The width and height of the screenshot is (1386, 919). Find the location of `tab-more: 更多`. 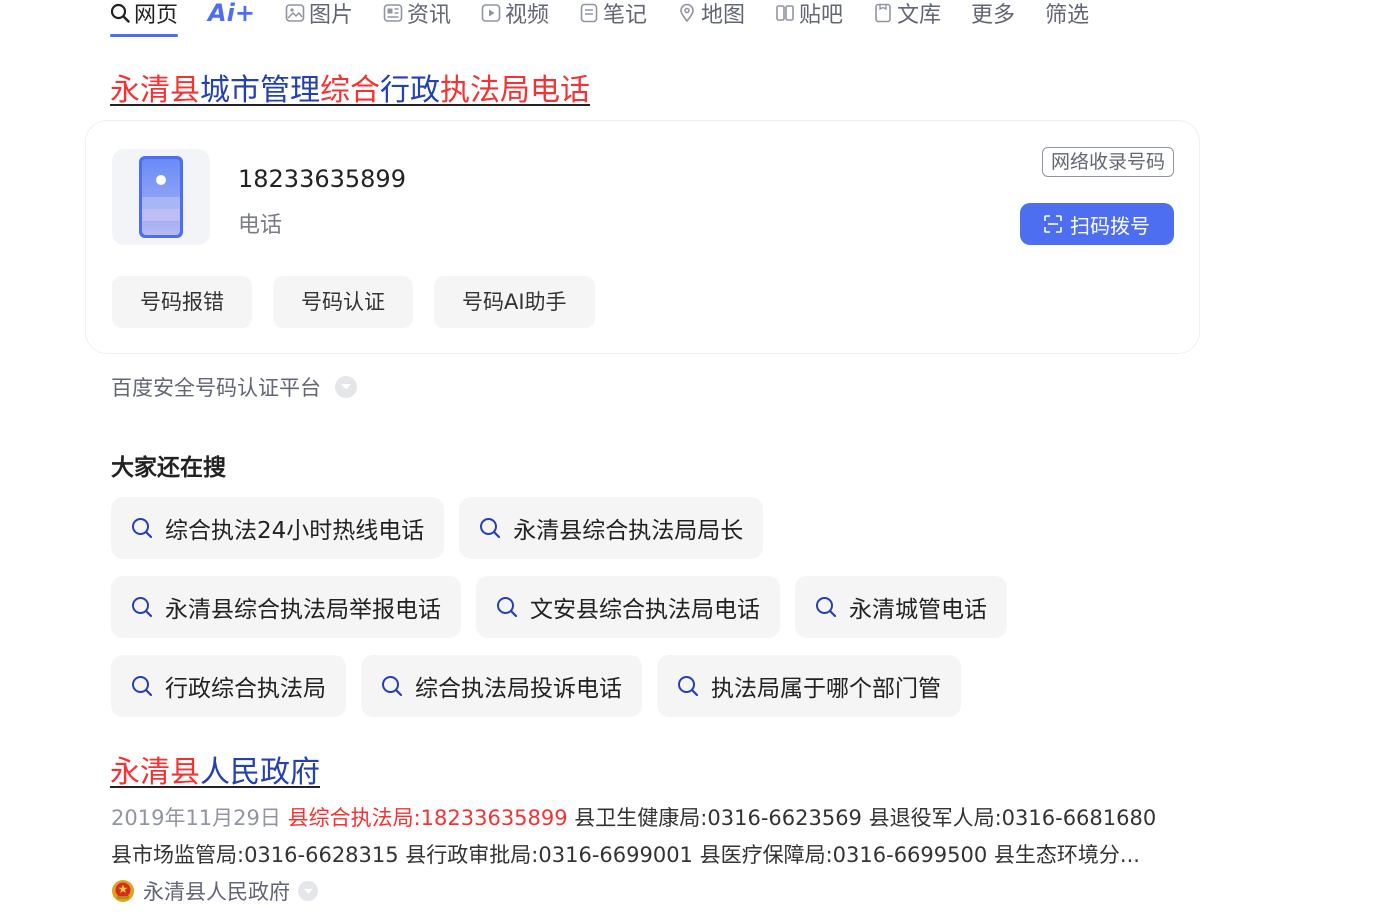

tab-more: 更多 is located at coordinates (993, 14).